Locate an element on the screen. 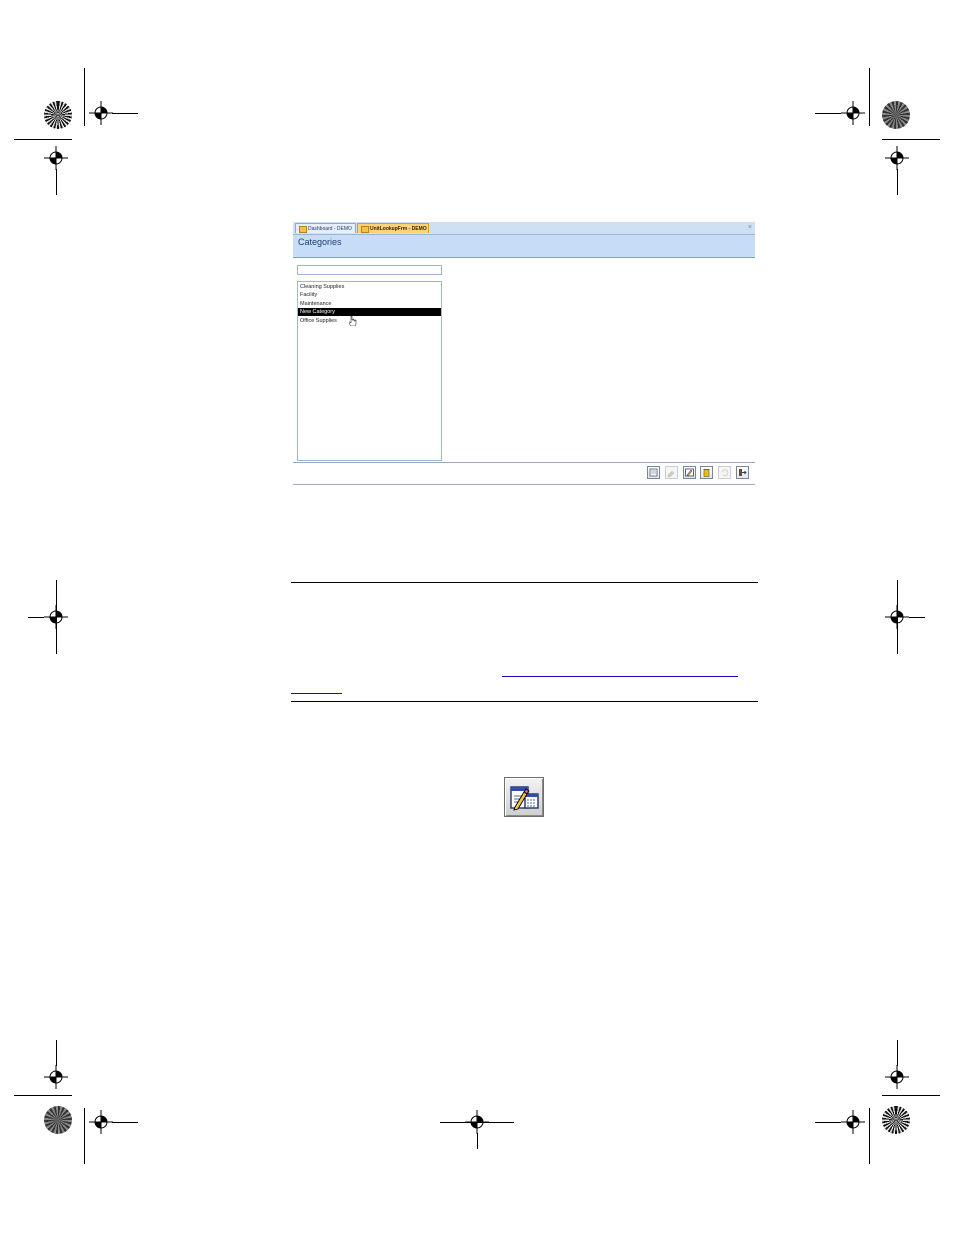 This screenshot has height=1235, width=954. trash-icon is located at coordinates (706, 473).